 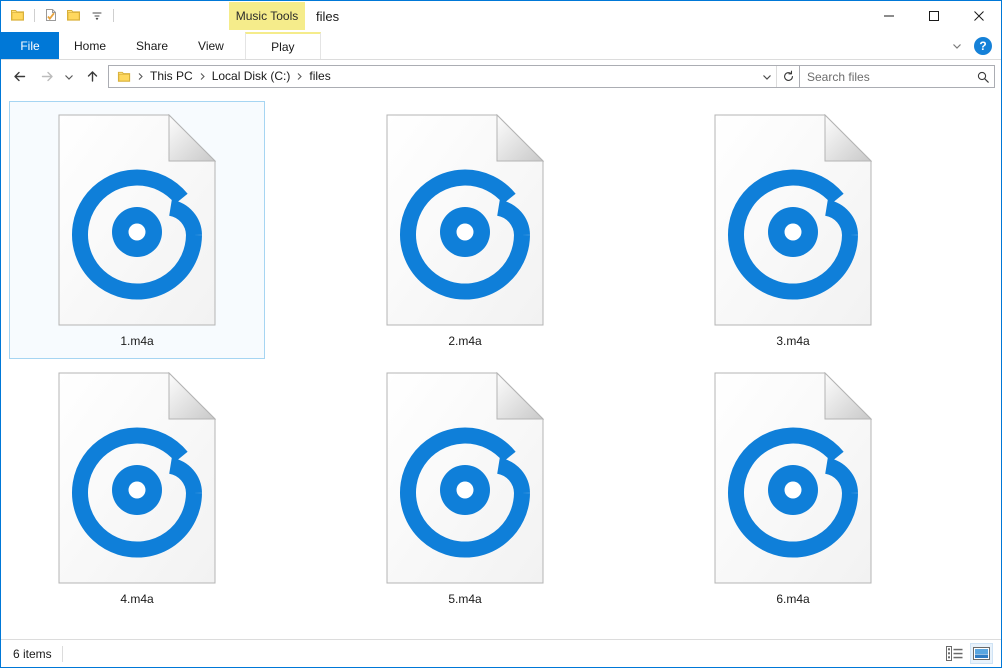 What do you see at coordinates (20, 77) in the screenshot?
I see `back-button` at bounding box center [20, 77].